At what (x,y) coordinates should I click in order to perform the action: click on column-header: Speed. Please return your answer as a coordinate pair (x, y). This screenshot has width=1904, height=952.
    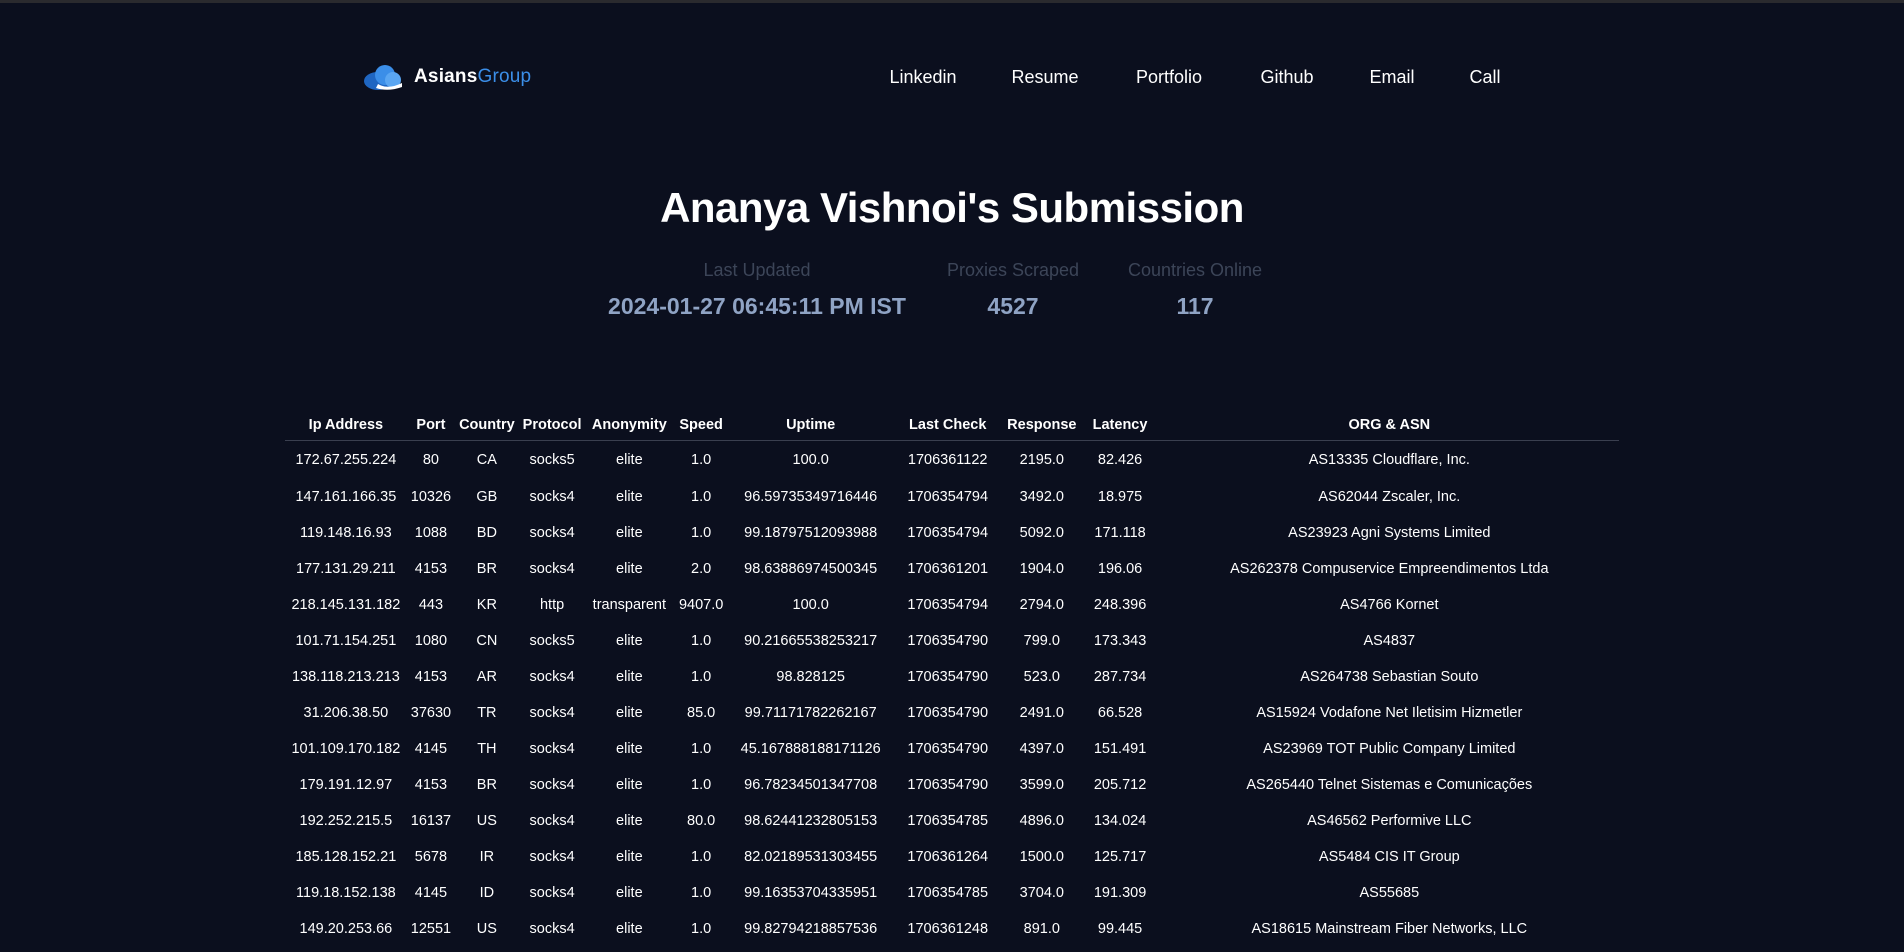
    Looking at the image, I should click on (701, 425).